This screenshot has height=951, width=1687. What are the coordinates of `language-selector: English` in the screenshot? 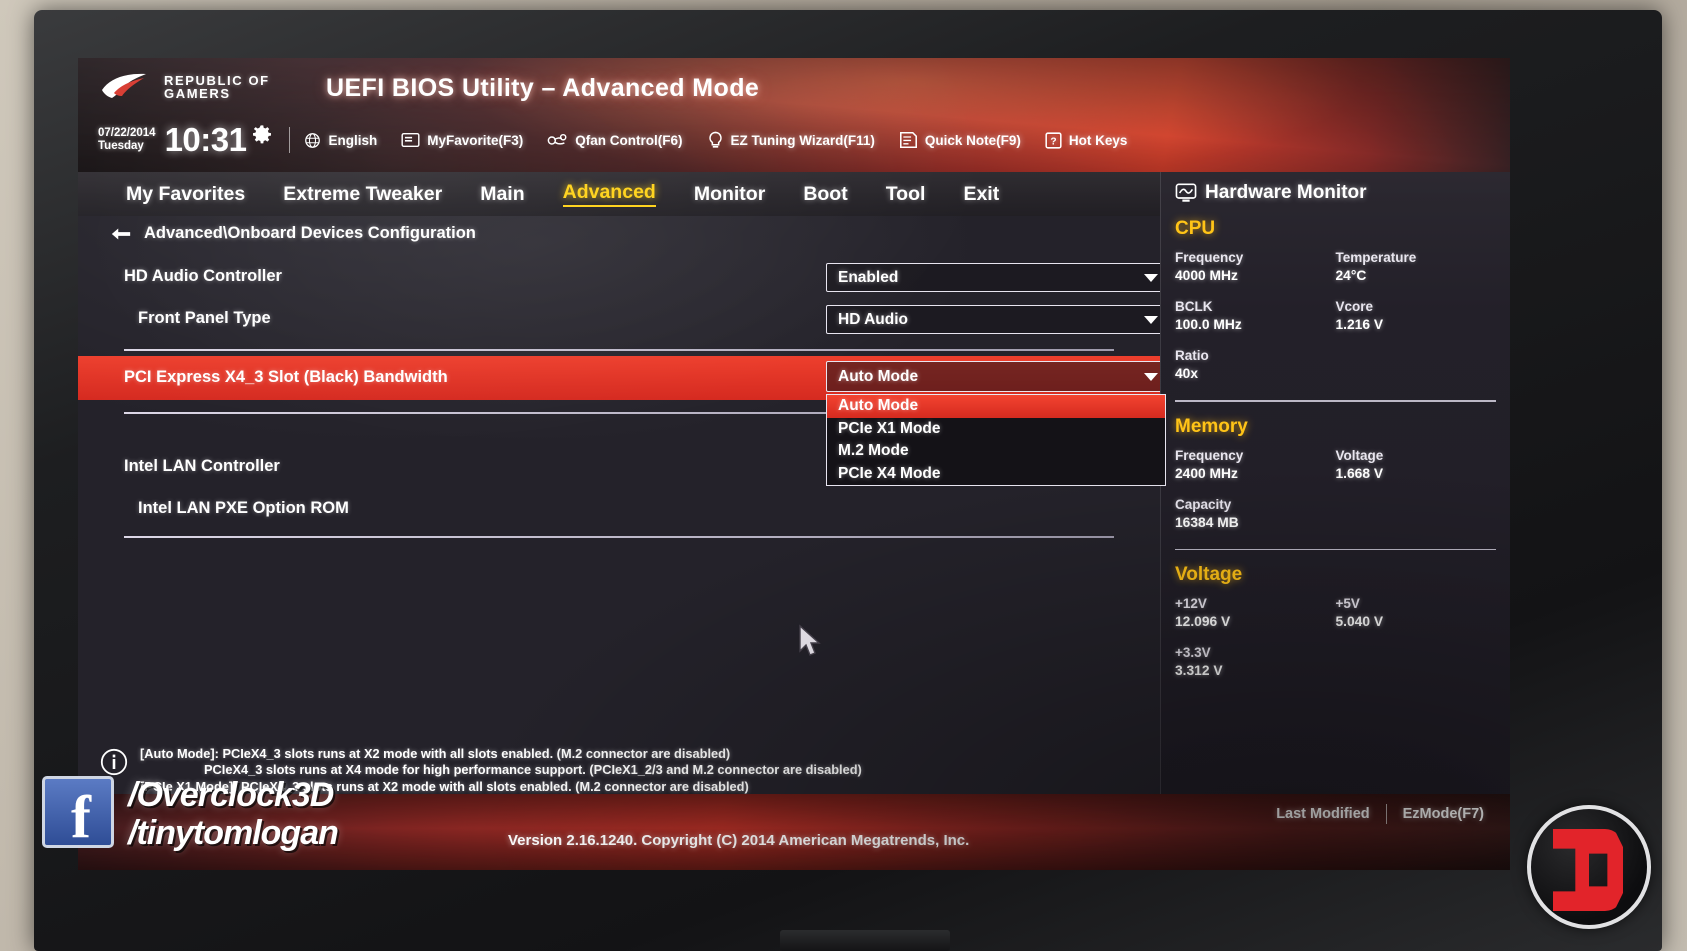 It's located at (340, 140).